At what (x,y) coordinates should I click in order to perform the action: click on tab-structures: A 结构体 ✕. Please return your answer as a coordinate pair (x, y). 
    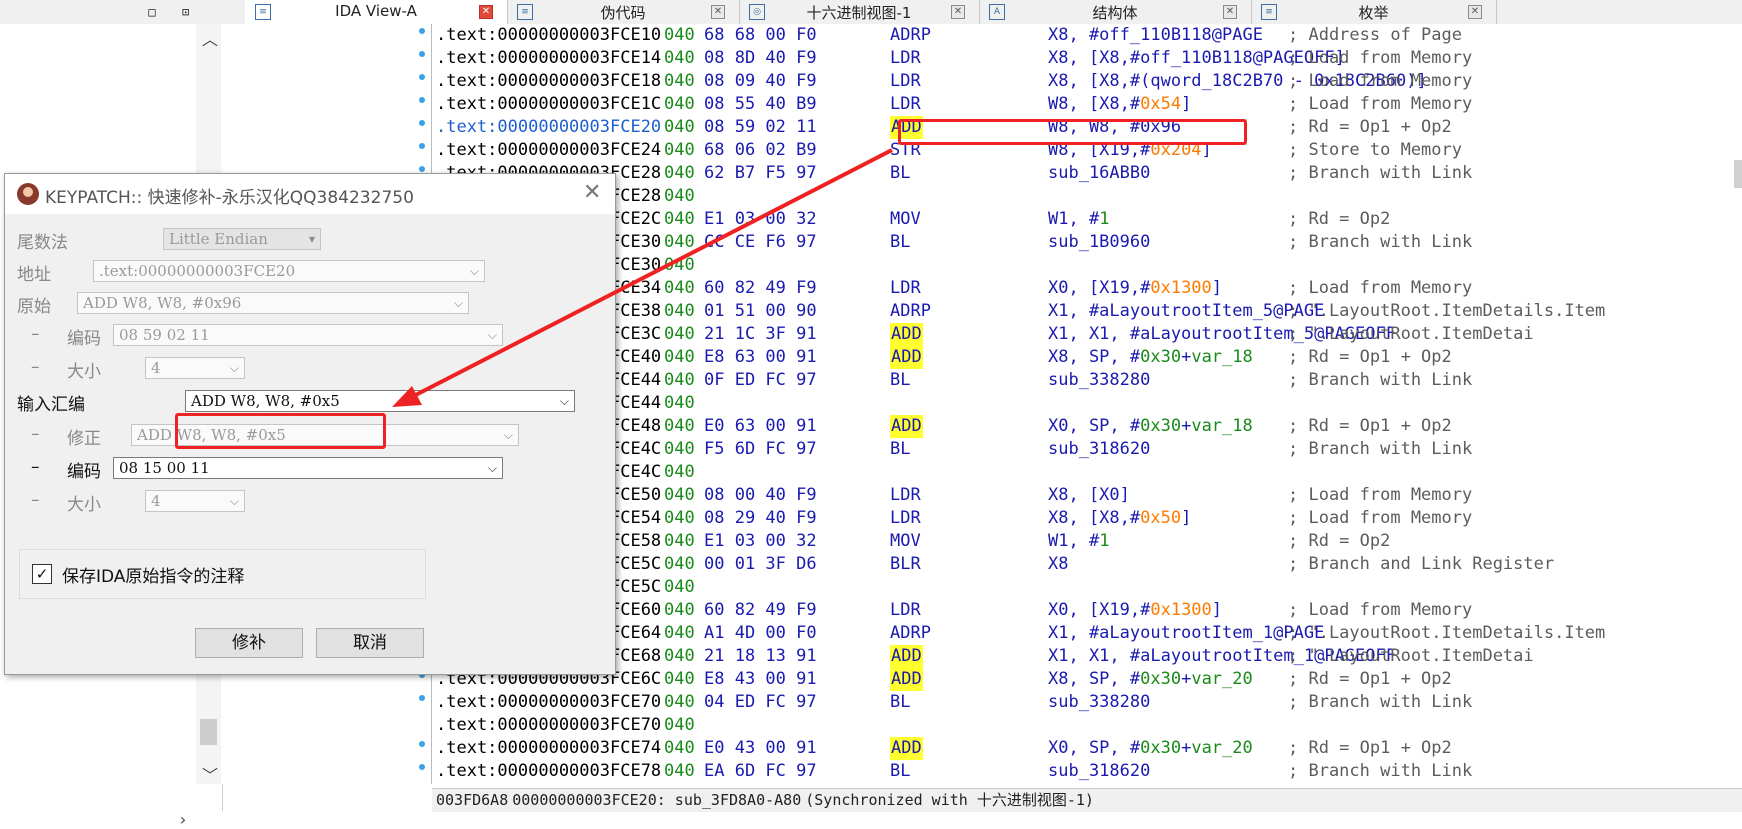
    Looking at the image, I should click on (1115, 12).